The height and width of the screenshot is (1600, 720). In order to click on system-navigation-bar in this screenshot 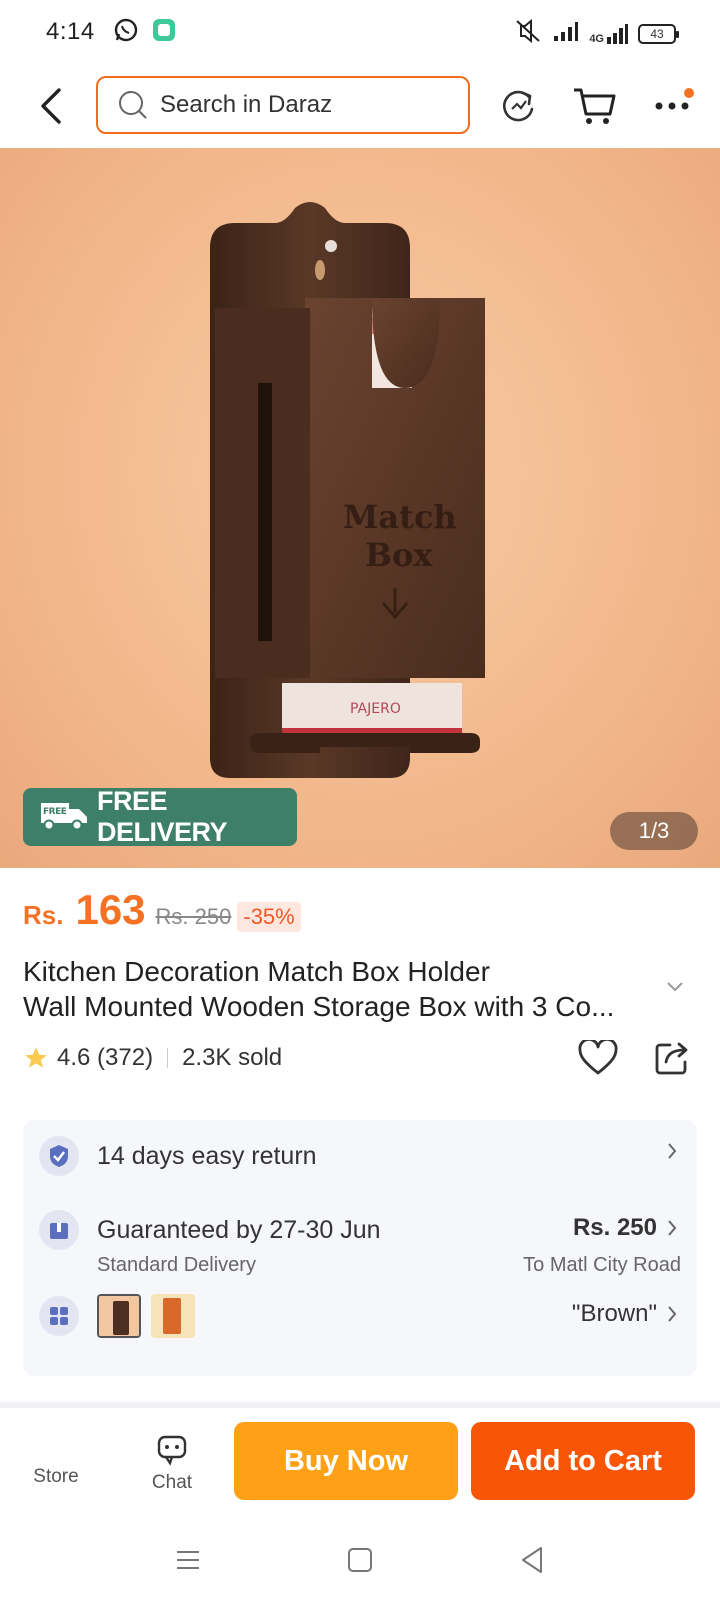, I will do `click(360, 1560)`.